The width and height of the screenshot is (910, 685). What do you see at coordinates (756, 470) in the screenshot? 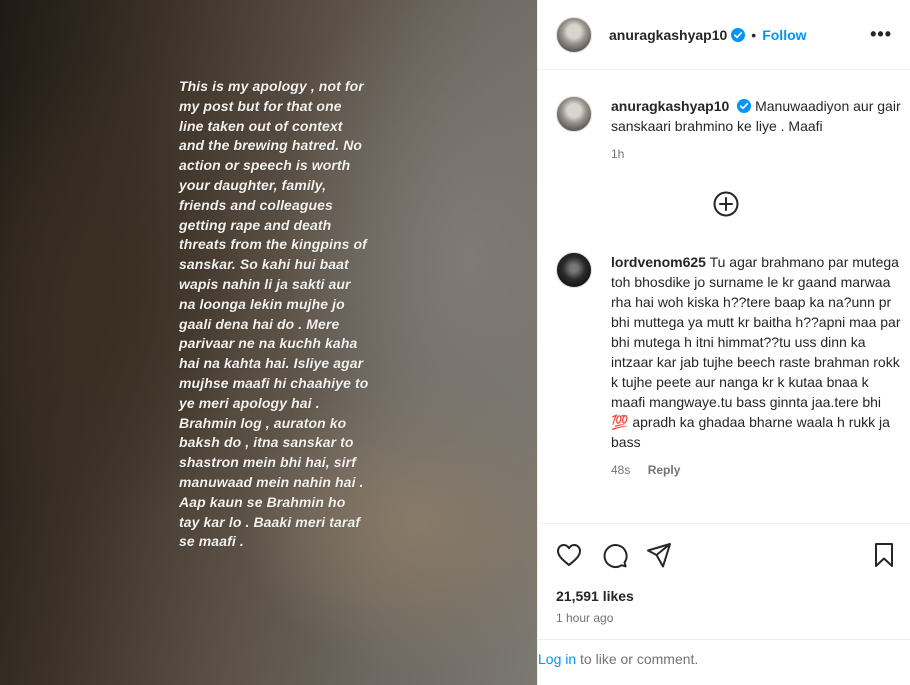
I see `comment-meta: 48s Reply` at bounding box center [756, 470].